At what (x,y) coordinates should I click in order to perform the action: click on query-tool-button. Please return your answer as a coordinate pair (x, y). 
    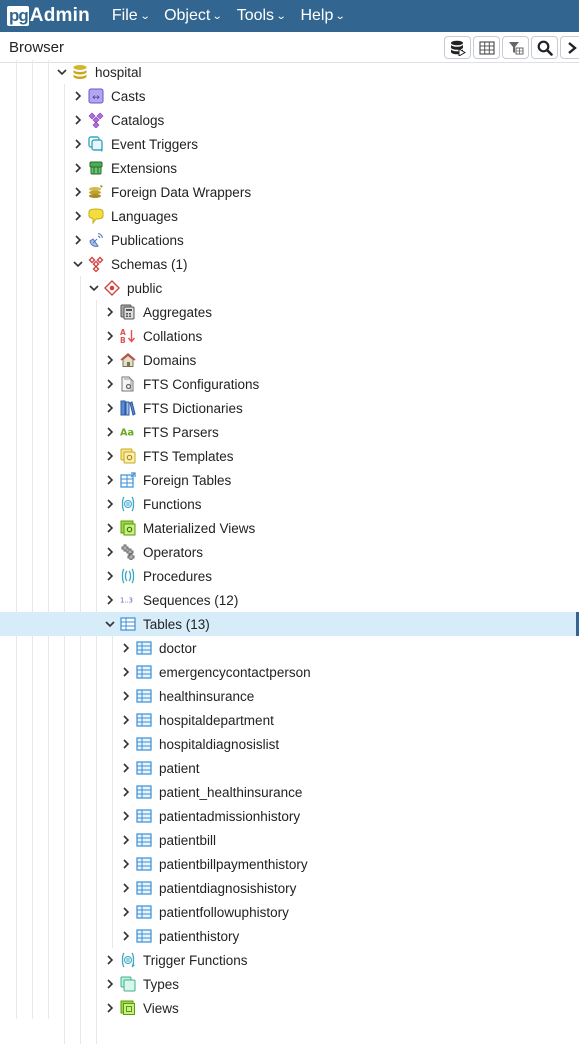
    Looking at the image, I should click on (457, 47).